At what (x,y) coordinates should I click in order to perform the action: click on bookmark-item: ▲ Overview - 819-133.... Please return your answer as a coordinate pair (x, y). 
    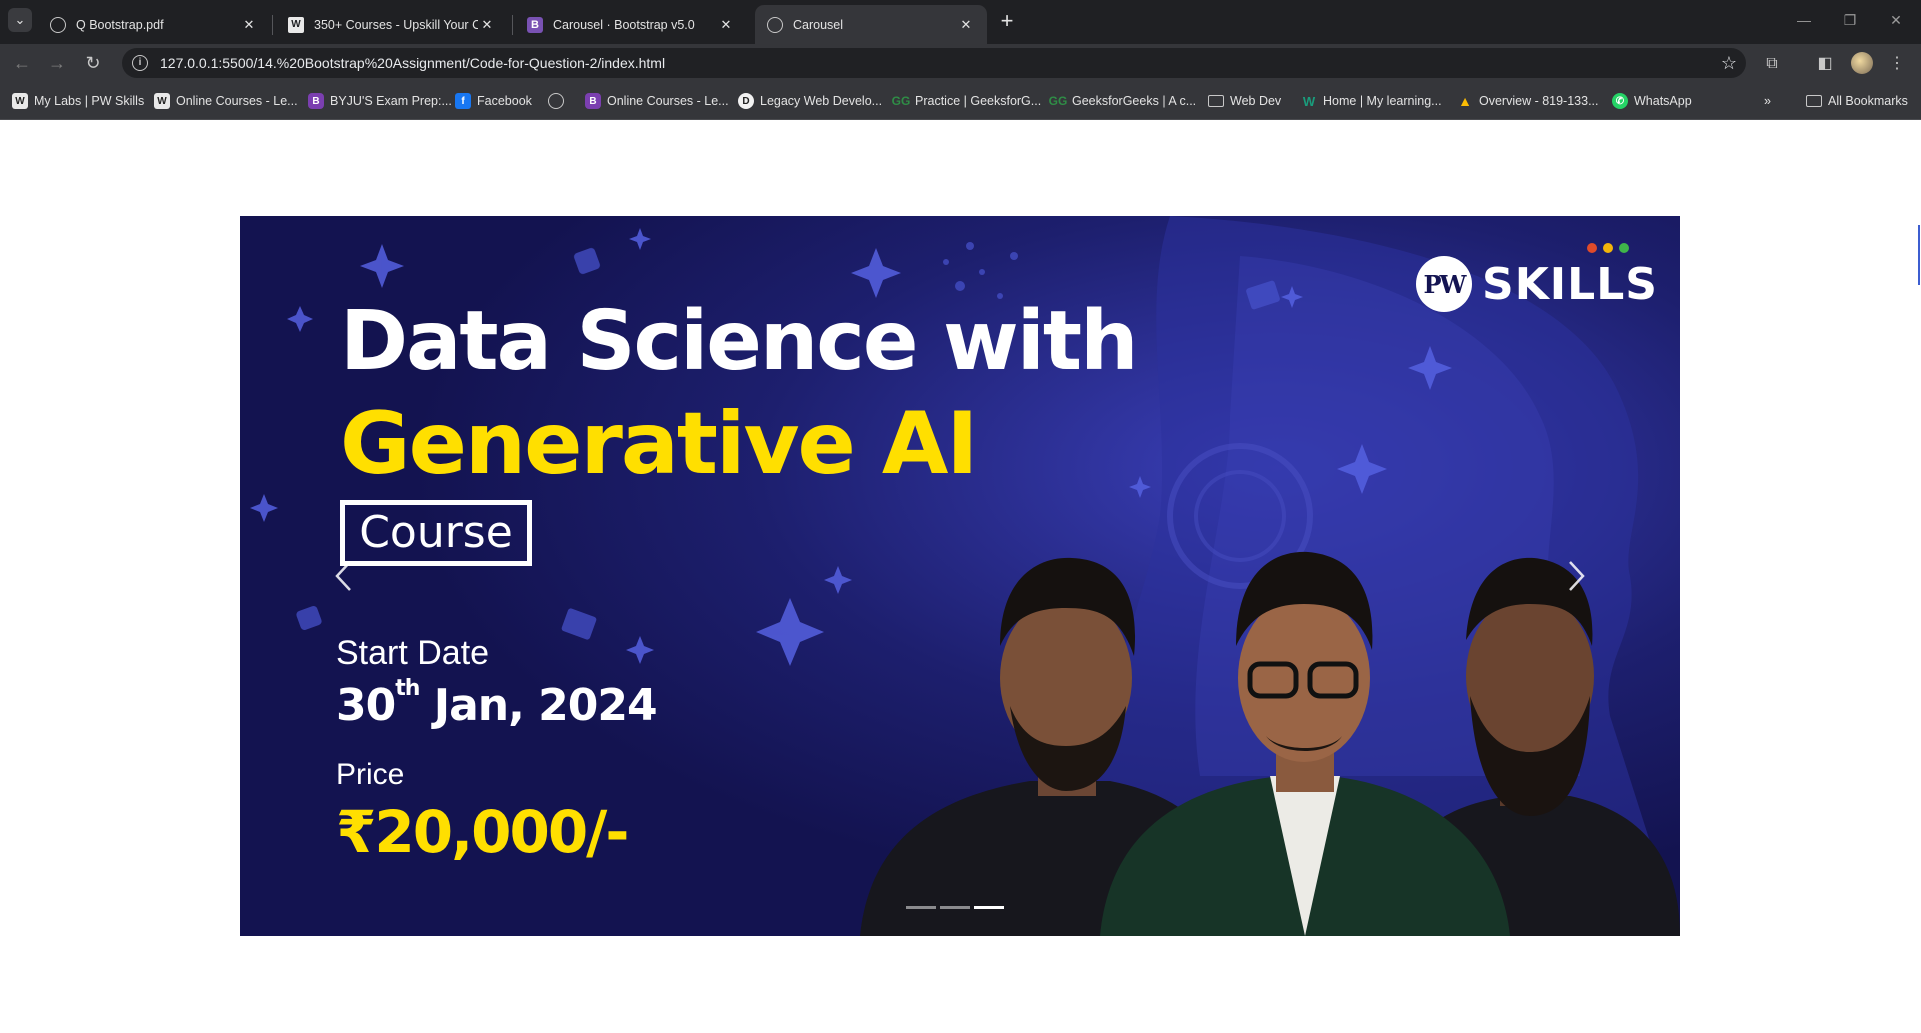
    Looking at the image, I should click on (1528, 101).